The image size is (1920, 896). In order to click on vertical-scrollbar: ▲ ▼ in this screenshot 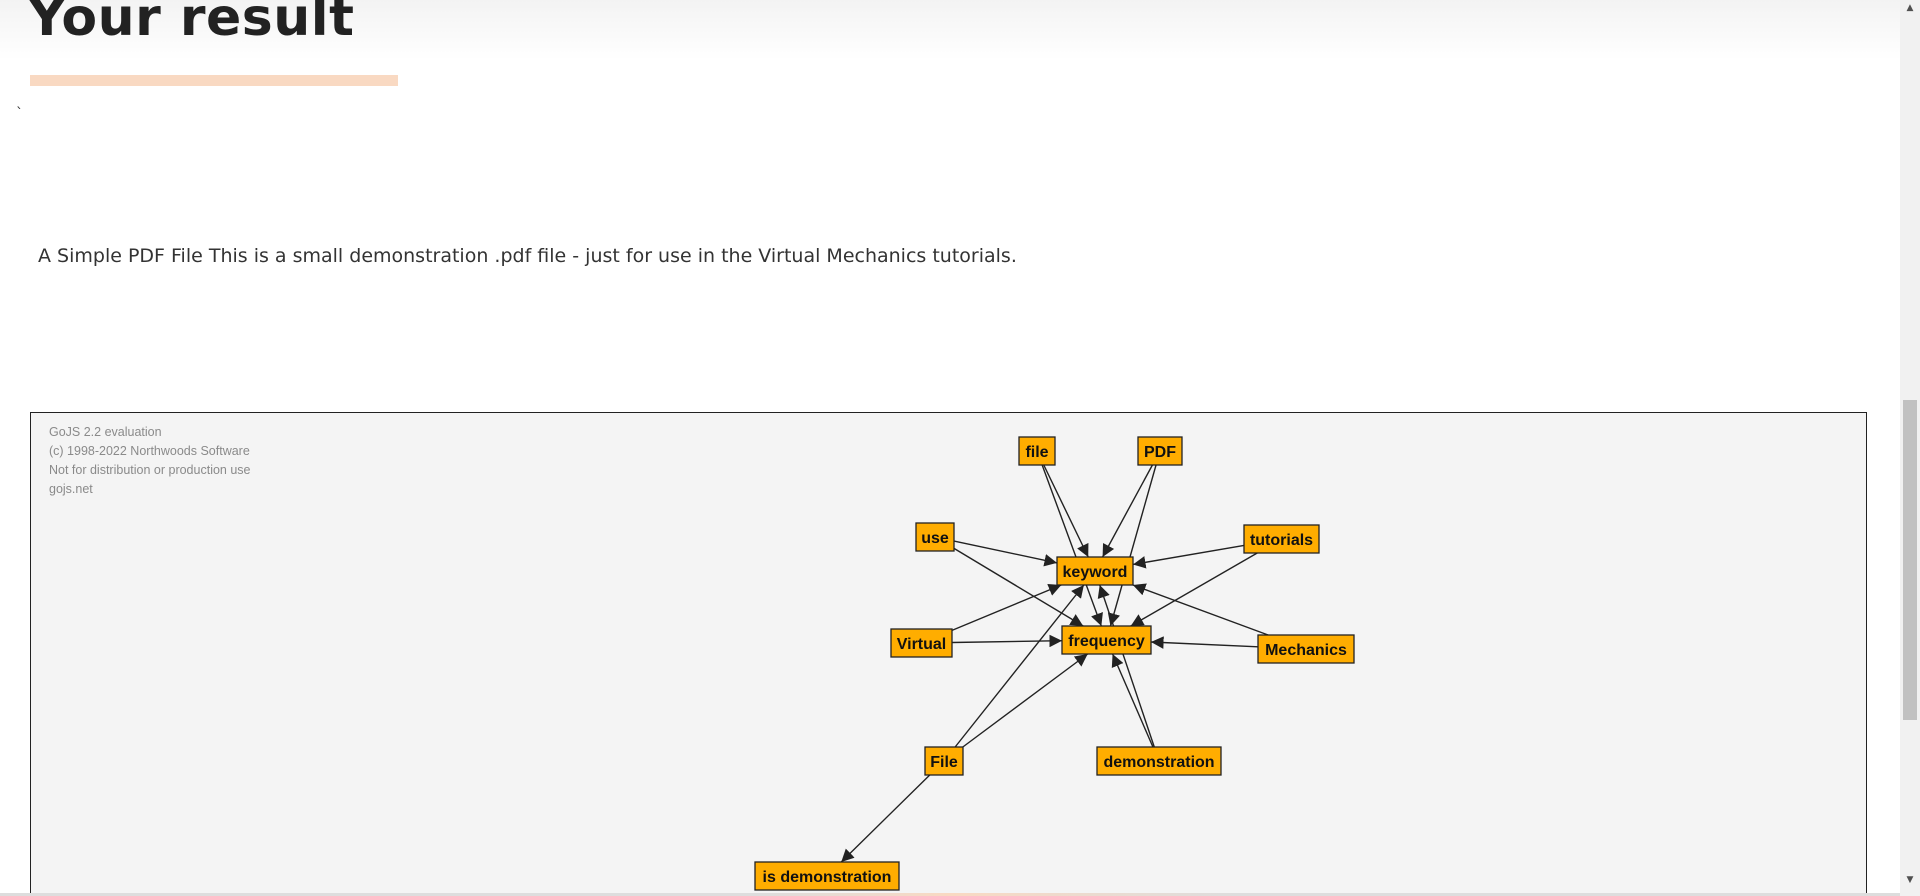, I will do `click(1910, 448)`.